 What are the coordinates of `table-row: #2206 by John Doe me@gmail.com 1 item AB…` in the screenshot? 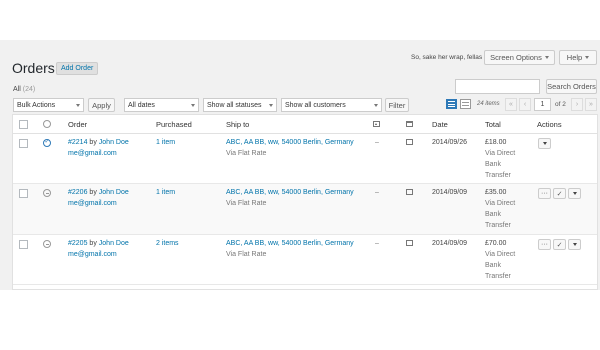 It's located at (305, 209).